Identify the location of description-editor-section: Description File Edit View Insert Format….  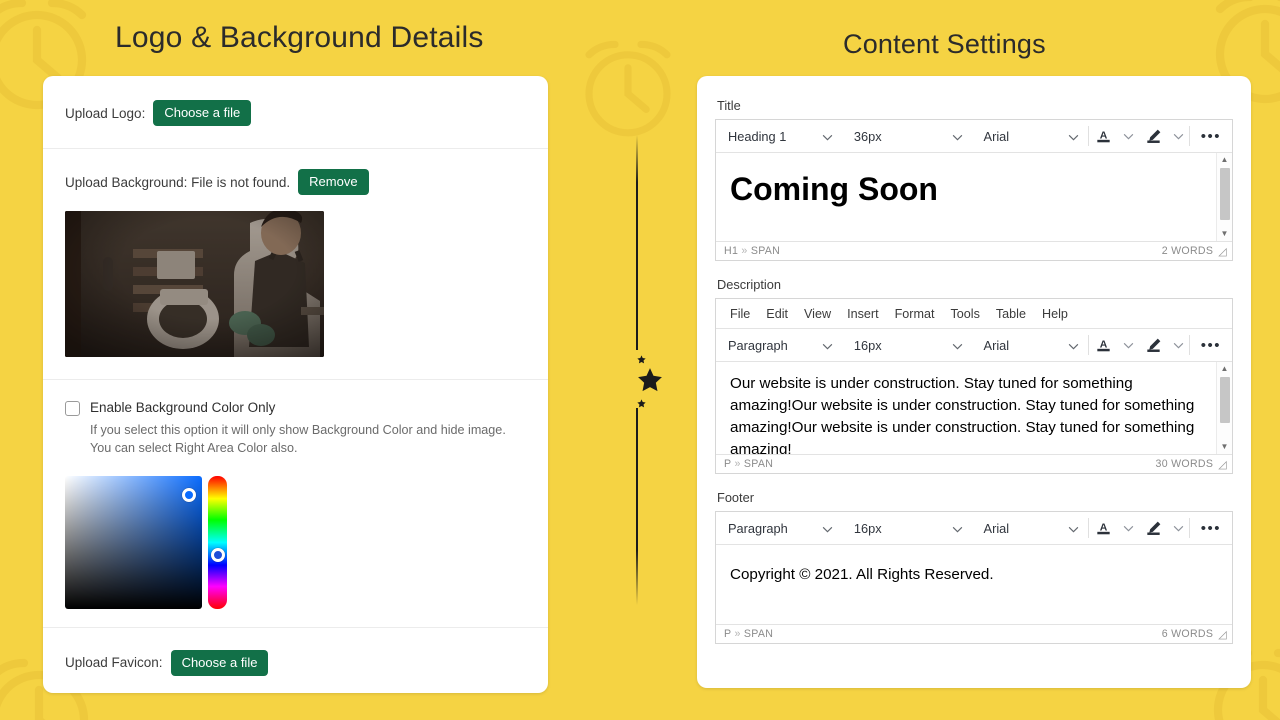
(974, 367).